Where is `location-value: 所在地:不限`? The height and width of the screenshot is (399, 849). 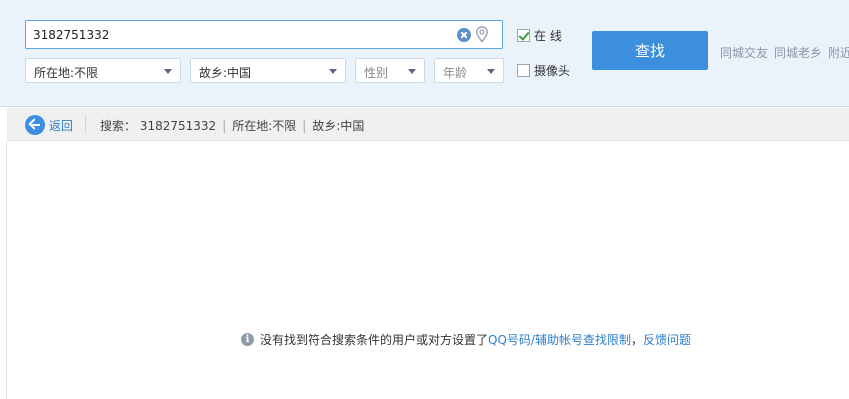
location-value: 所在地:不限 is located at coordinates (66, 73).